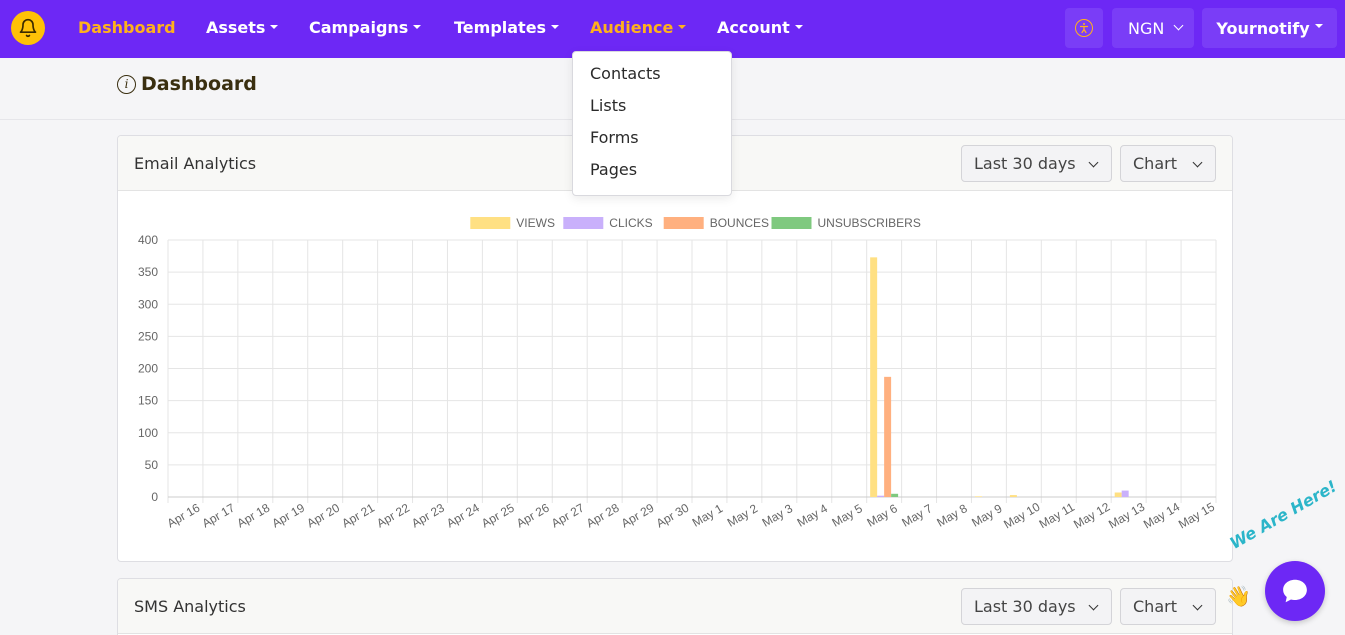 Image resolution: width=1345 pixels, height=635 pixels. Describe the element at coordinates (813, 515) in the screenshot. I see `x-tick-label: May 4` at that location.